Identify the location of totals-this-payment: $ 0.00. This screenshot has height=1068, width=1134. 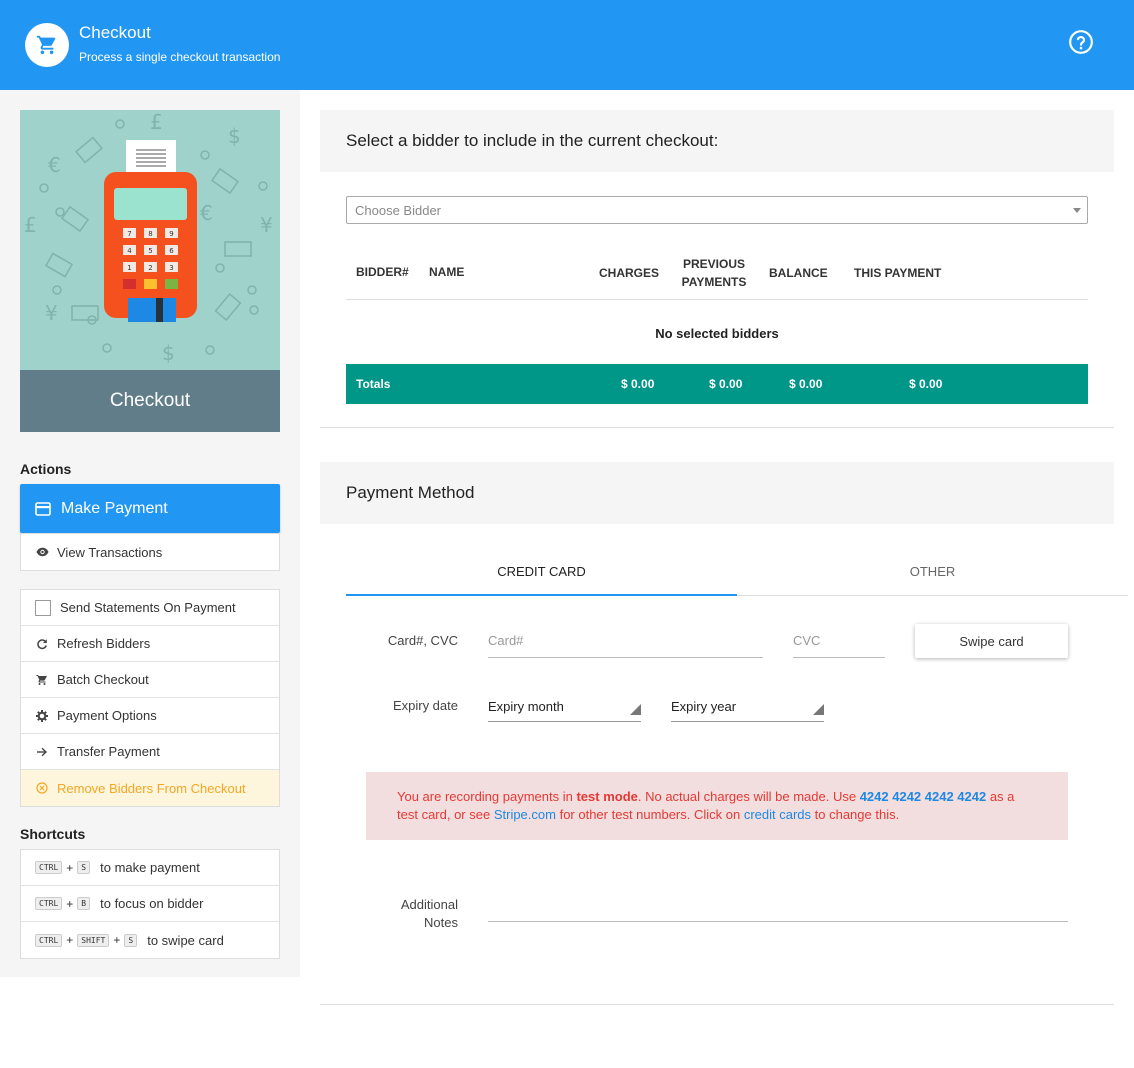
(926, 384).